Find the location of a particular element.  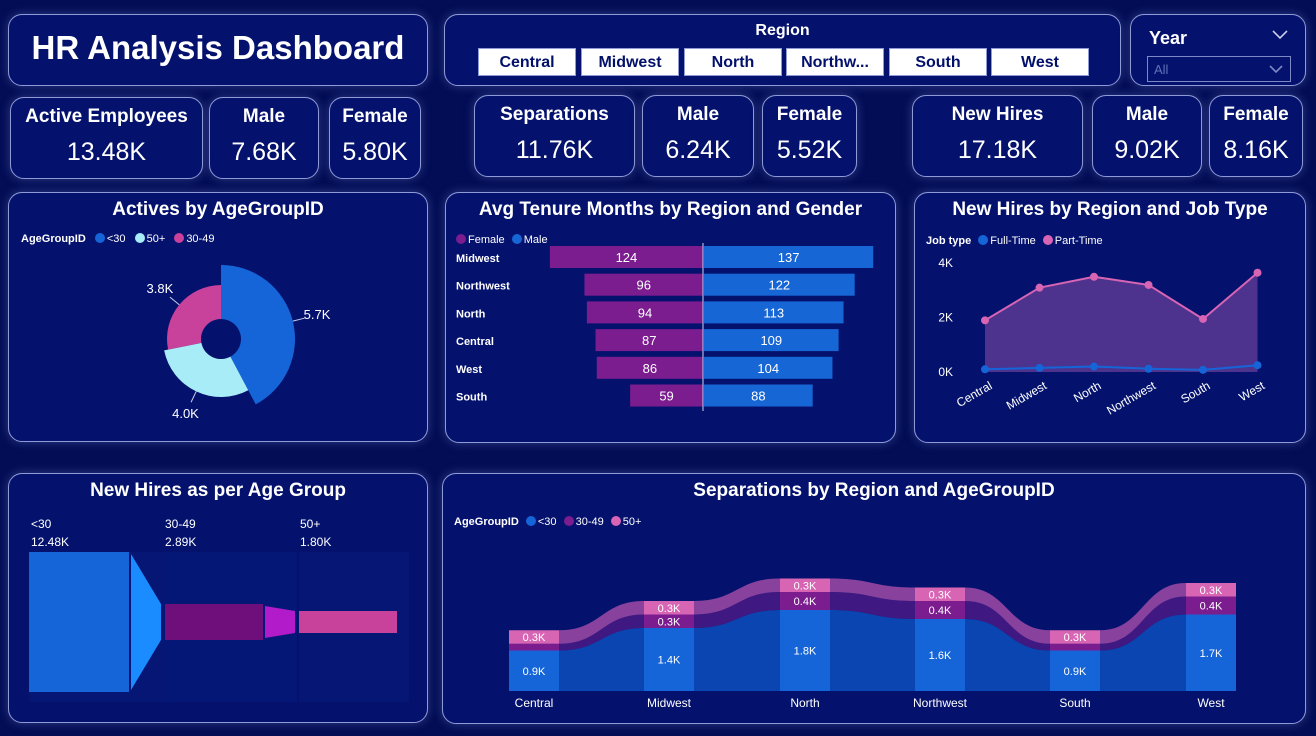

kpi-value: 6.24K is located at coordinates (698, 150).